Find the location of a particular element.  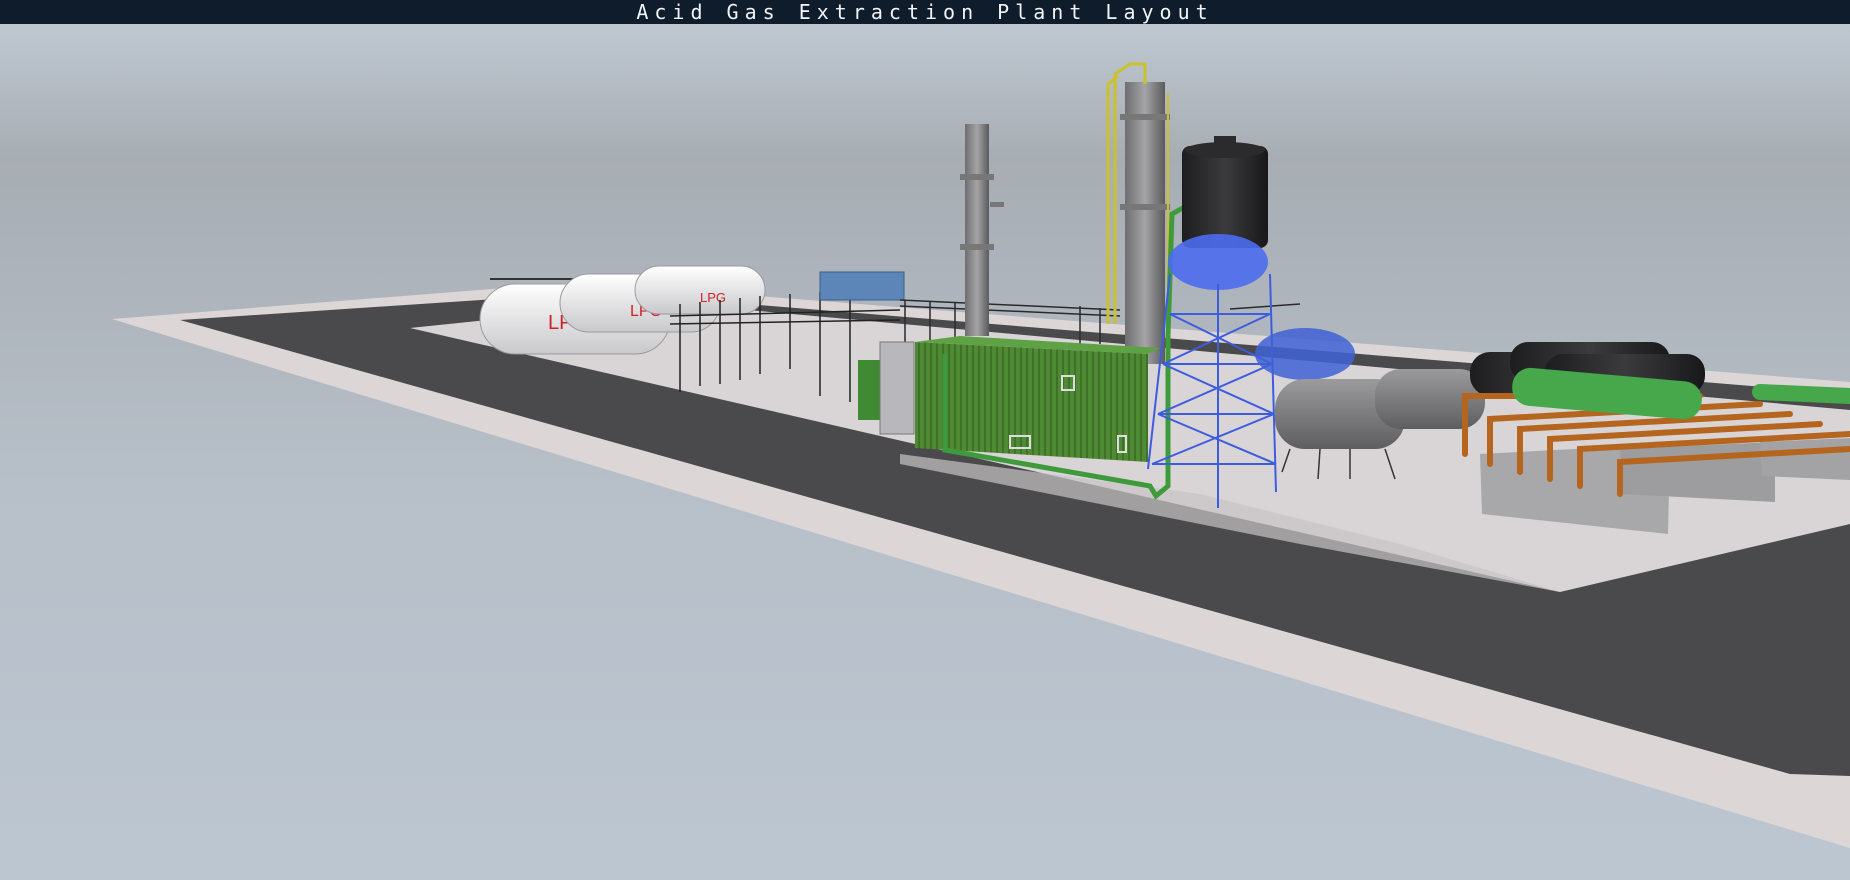

grey-side-module is located at coordinates (897, 388).